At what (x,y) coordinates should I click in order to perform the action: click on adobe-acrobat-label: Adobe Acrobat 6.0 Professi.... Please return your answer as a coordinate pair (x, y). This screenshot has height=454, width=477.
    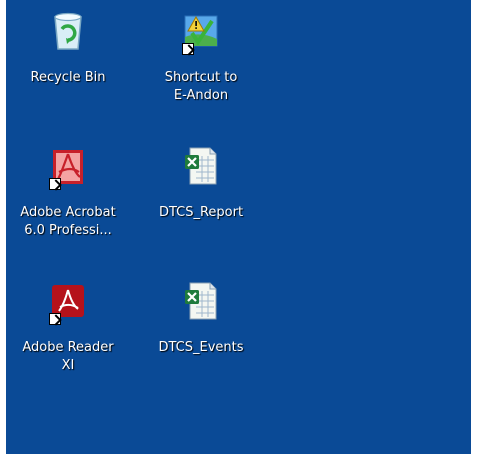
    Looking at the image, I should click on (68, 221).